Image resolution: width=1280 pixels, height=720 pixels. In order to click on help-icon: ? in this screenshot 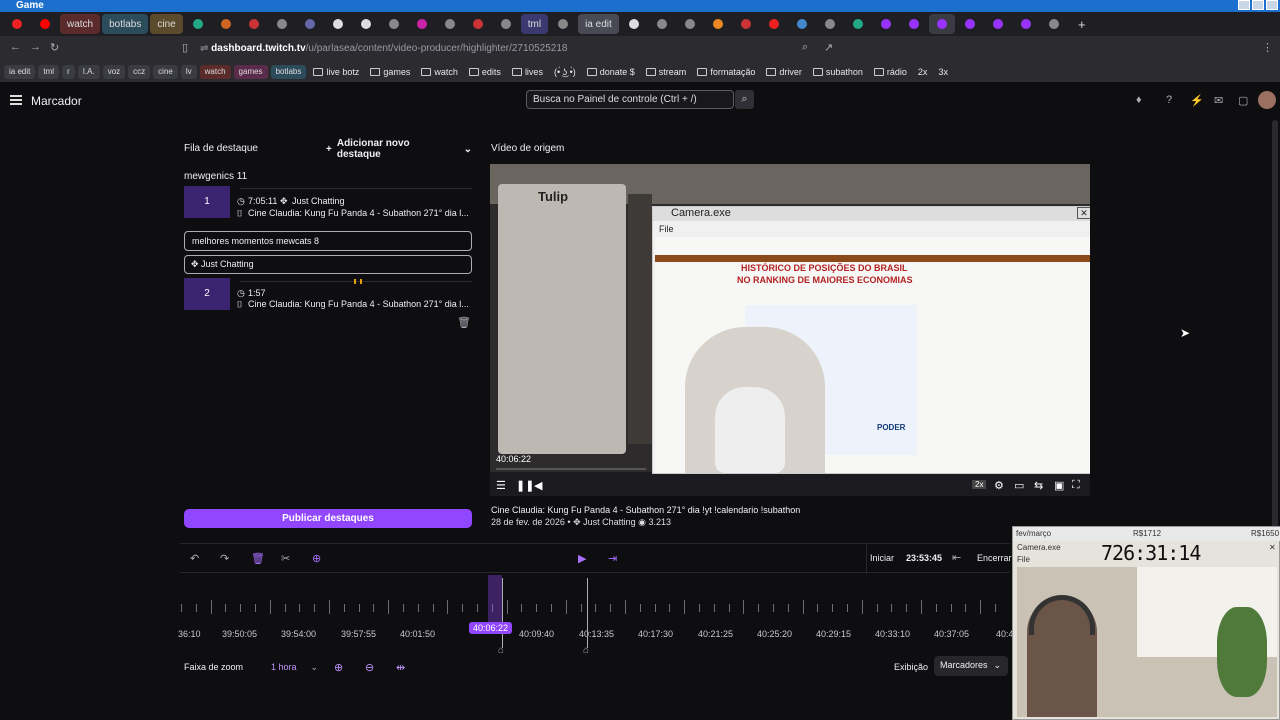, I will do `click(1169, 100)`.